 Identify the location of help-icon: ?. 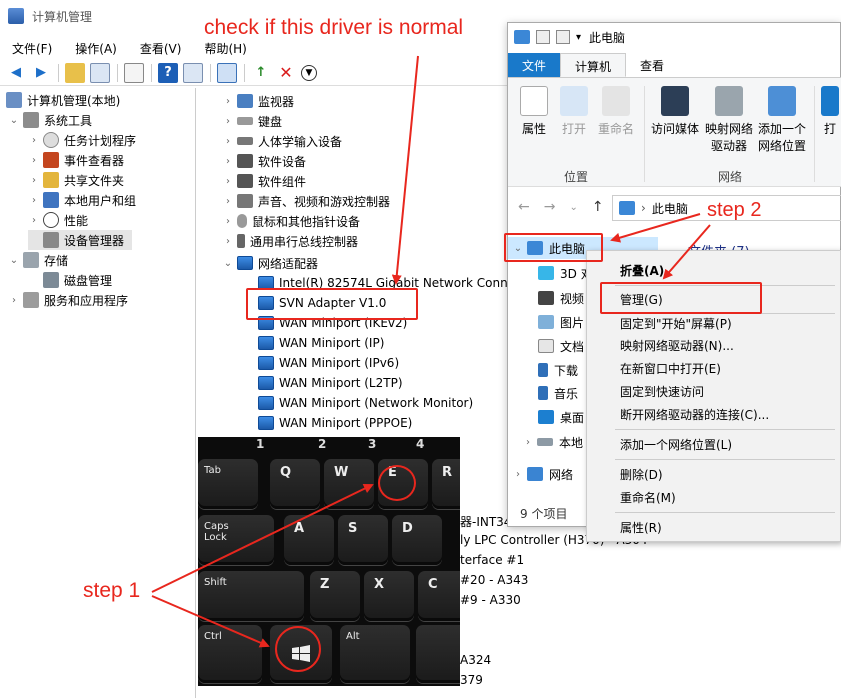
(168, 72).